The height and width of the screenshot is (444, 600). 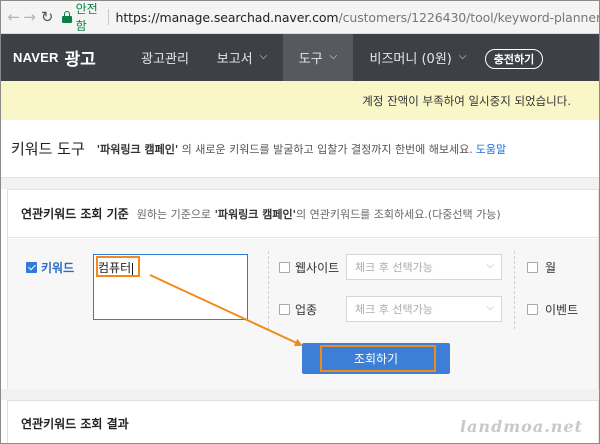 I want to click on criteria-campaign-quote: '파워링크 캠페인', so click(x=255, y=214).